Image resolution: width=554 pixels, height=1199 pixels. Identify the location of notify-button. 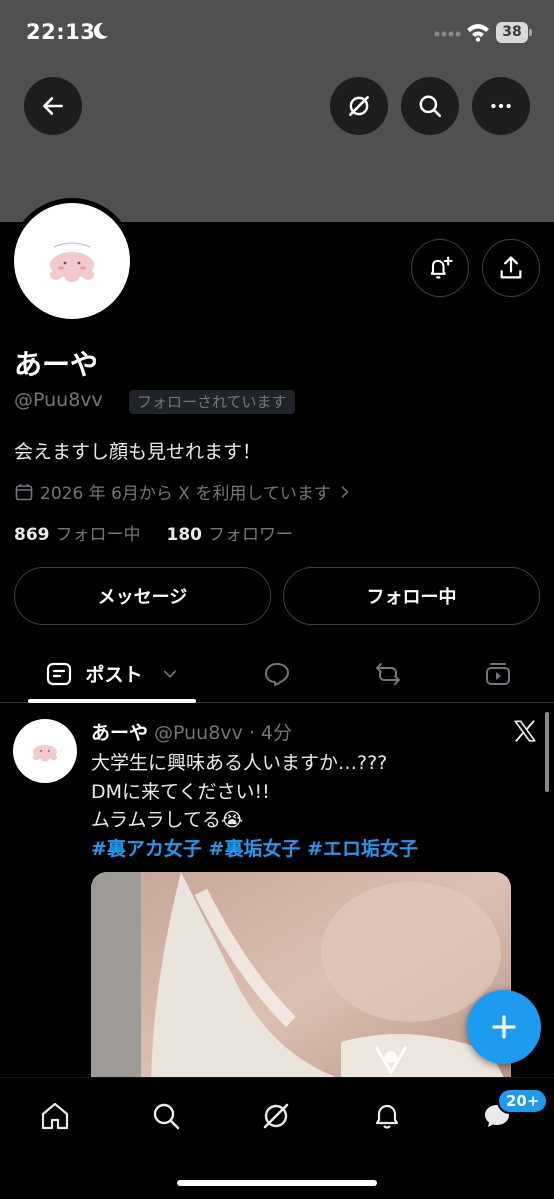
(440, 268).